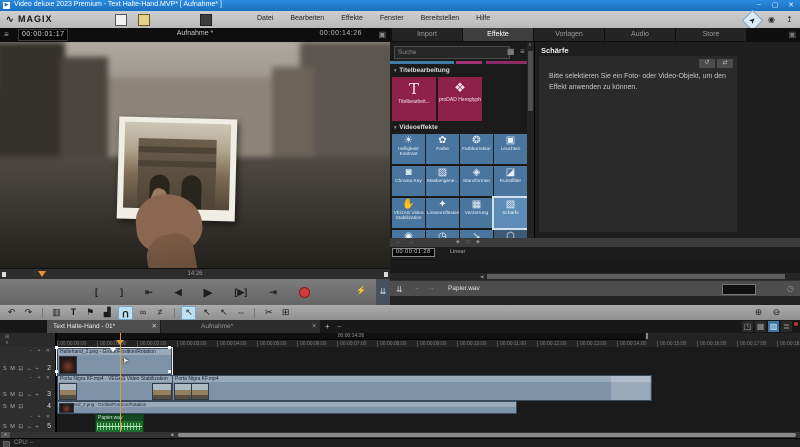  Describe the element at coordinates (107, 312) in the screenshot. I see `waveform-icon: ▟` at that location.